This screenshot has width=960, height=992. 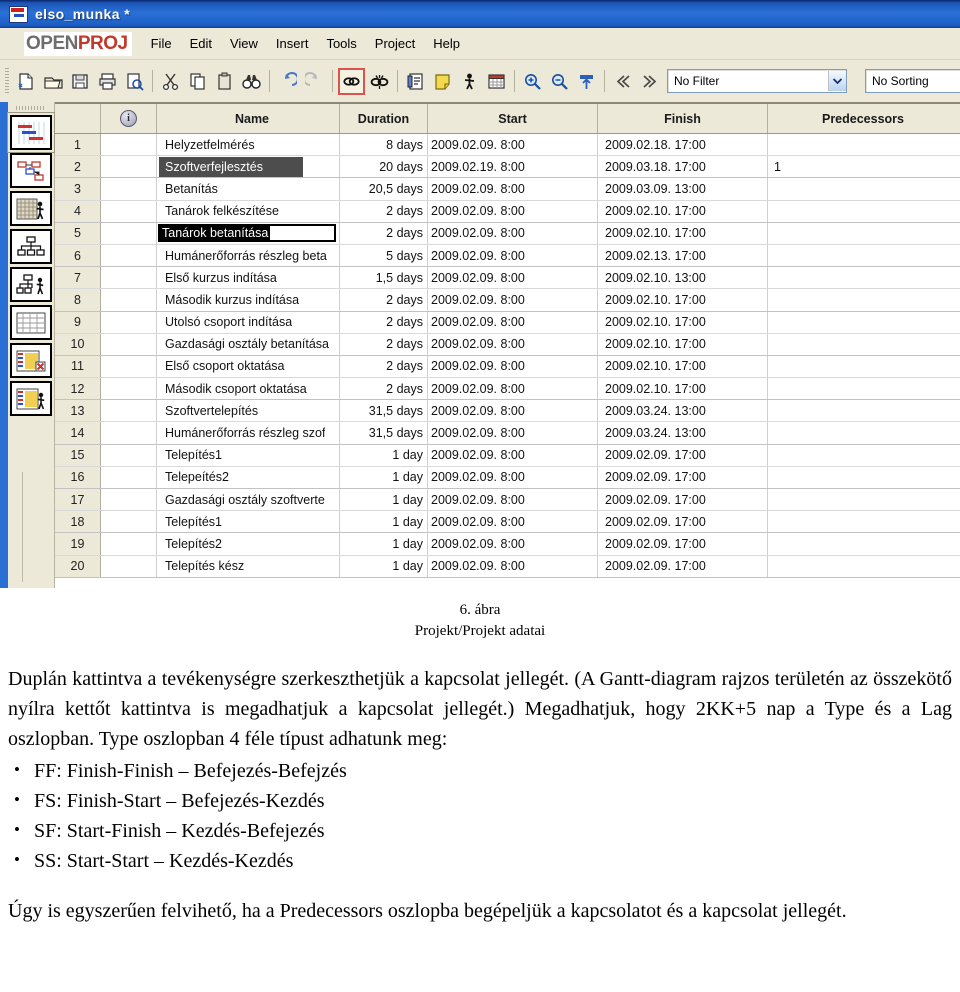 I want to click on task-name-editor: Tanárok betanítása, so click(x=248, y=233).